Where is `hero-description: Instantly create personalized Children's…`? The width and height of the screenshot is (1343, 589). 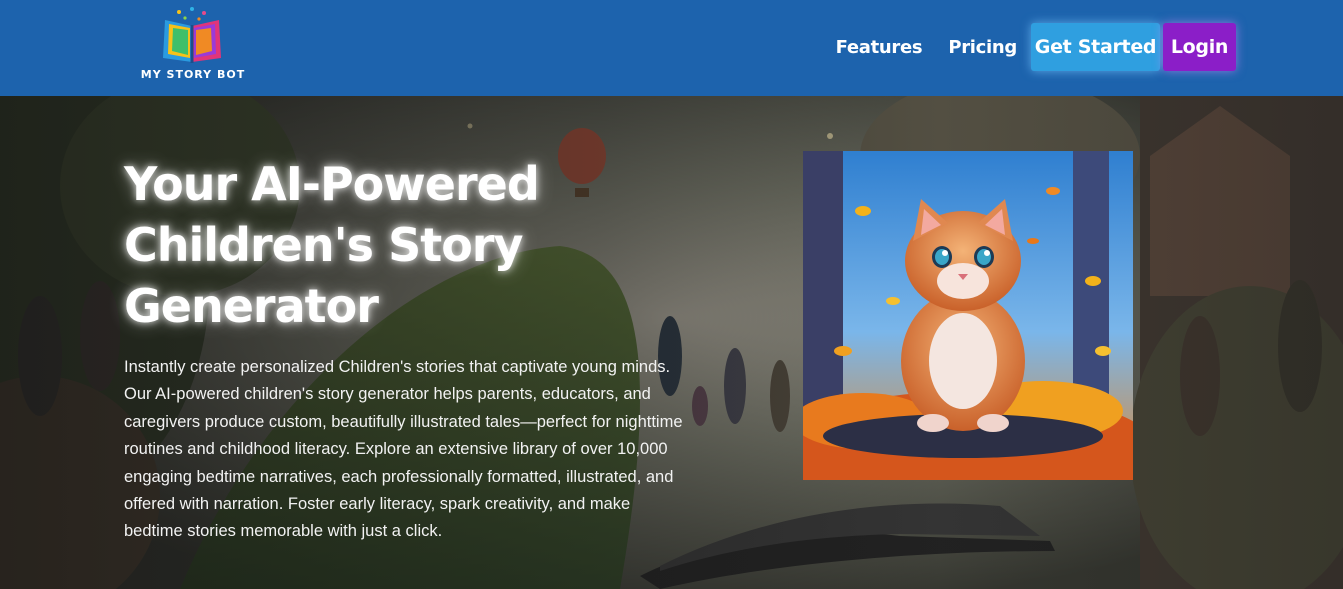 hero-description: Instantly create personalized Children's… is located at coordinates (403, 449).